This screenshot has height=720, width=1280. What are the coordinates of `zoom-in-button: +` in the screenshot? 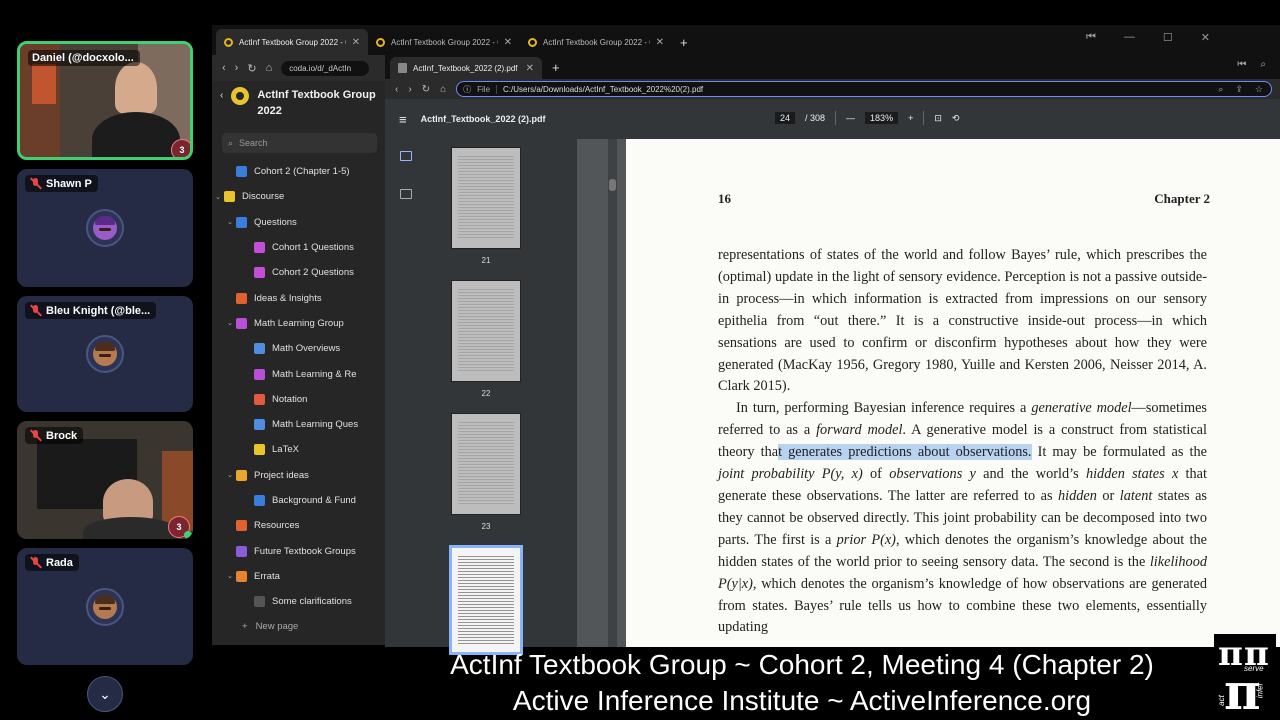 It's located at (910, 118).